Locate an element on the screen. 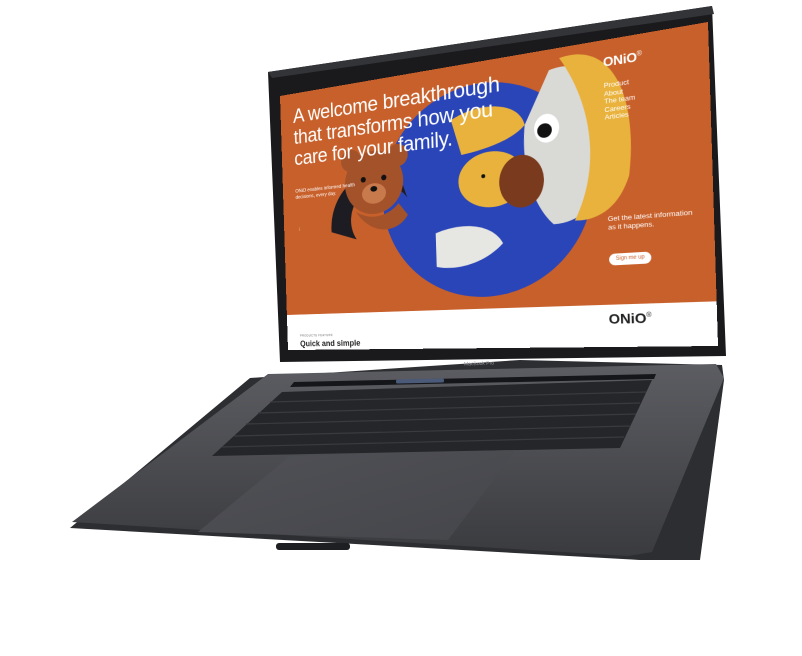  sign-up-button: Sign me up is located at coordinates (630, 258).